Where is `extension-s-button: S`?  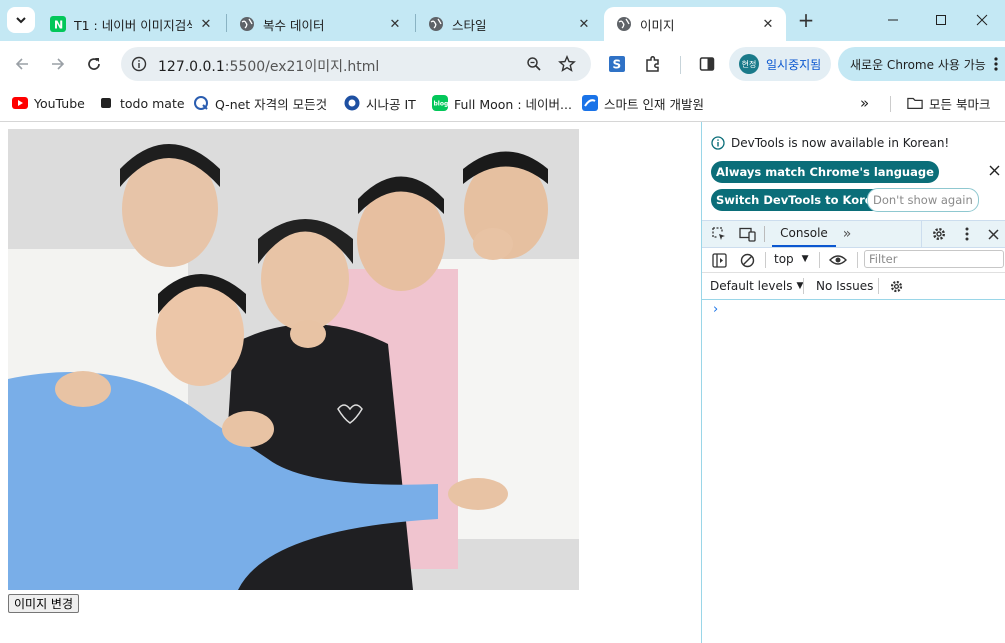
extension-s-button: S is located at coordinates (617, 64).